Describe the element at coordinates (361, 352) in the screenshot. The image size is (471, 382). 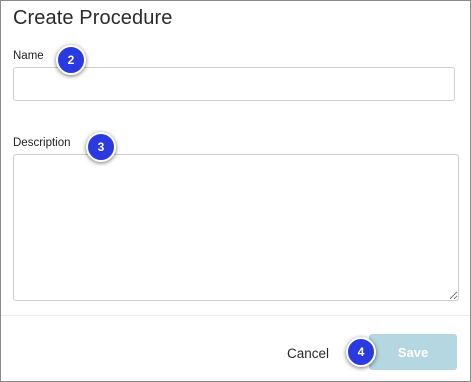
I see `step-marker-4: 4` at that location.